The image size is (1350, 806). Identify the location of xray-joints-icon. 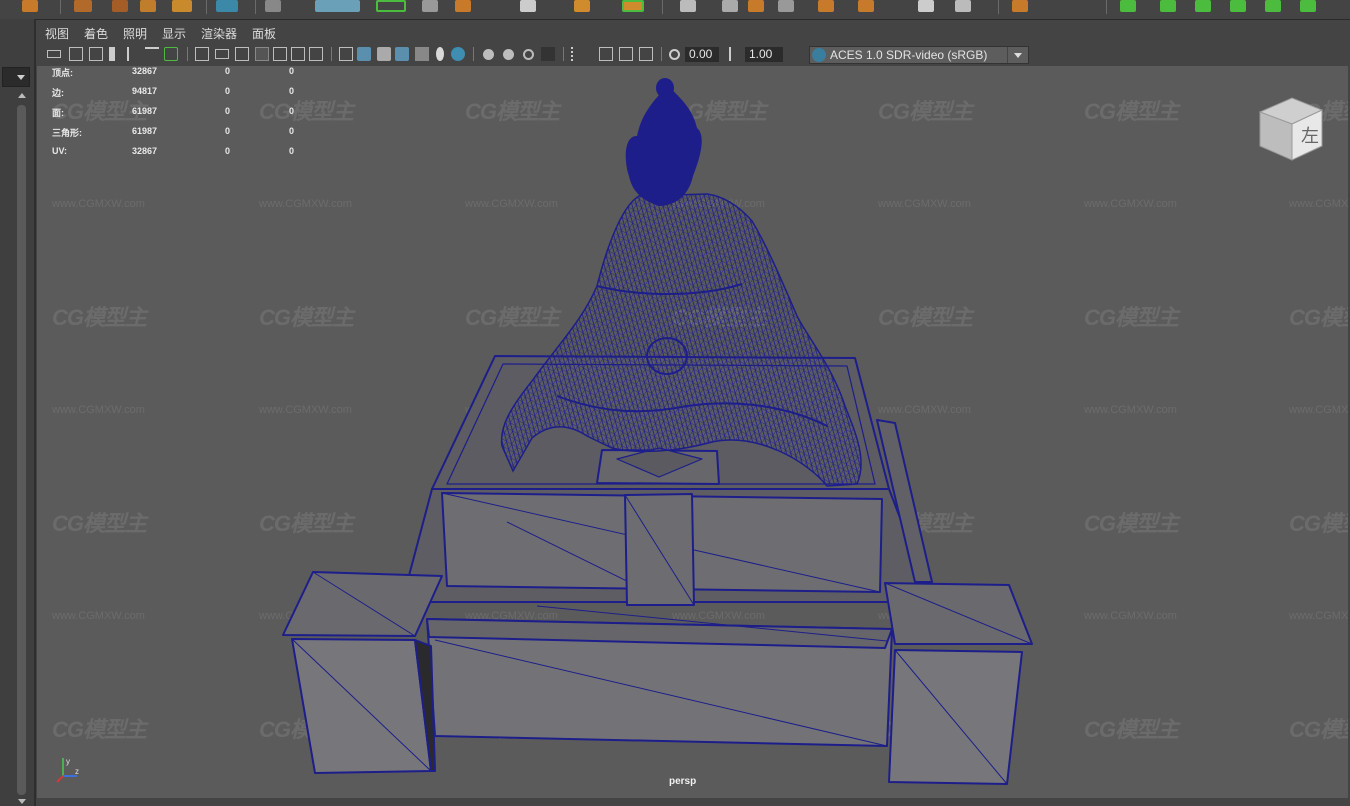
(646, 54).